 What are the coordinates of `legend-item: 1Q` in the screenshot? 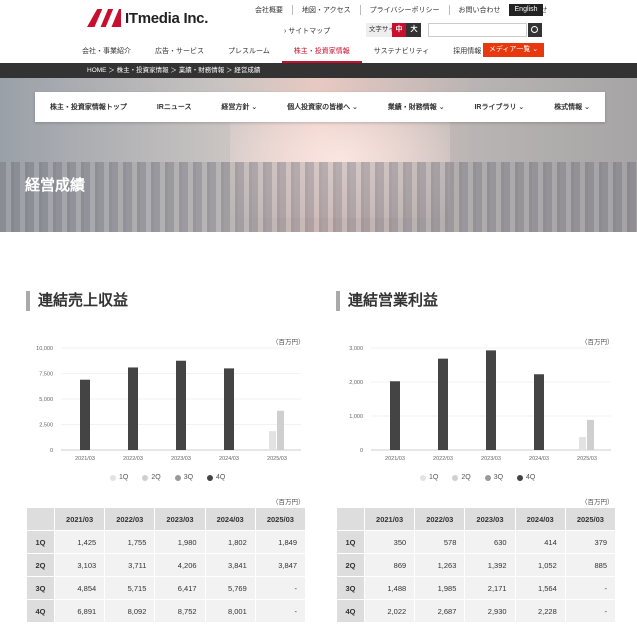 It's located at (119, 477).